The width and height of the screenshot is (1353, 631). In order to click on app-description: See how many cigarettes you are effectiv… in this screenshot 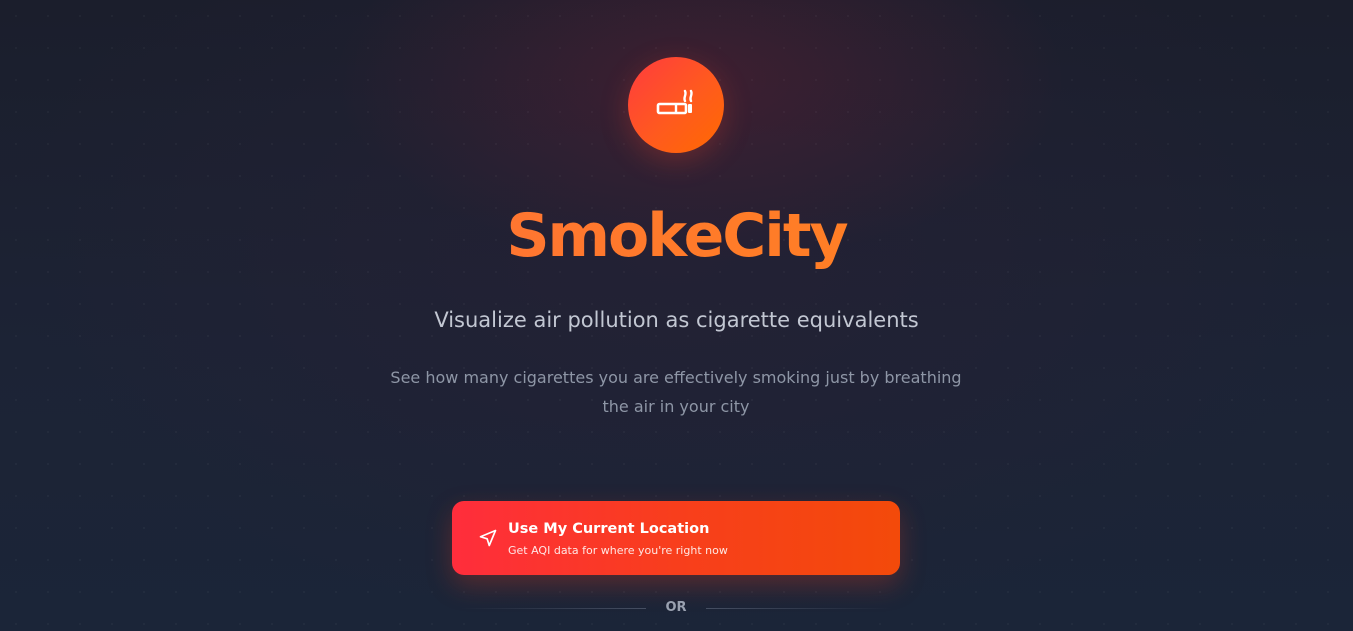, I will do `click(676, 392)`.